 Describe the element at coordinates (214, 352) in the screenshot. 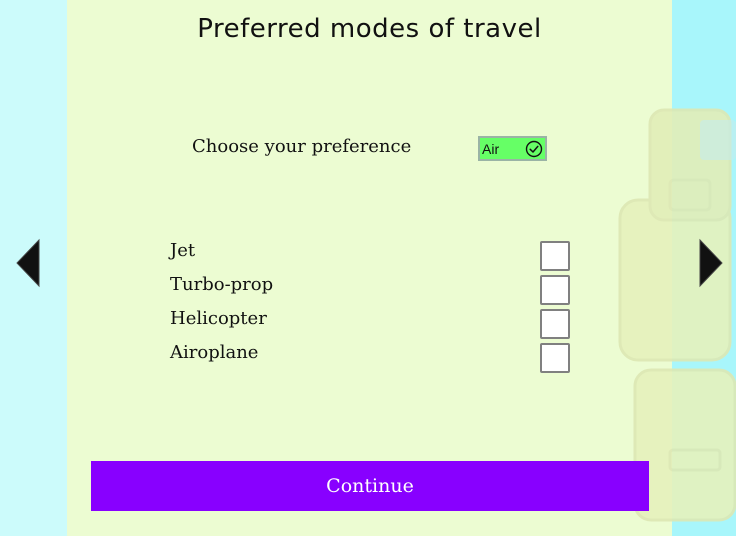

I see `option-label-airoplane: Airoplane` at that location.